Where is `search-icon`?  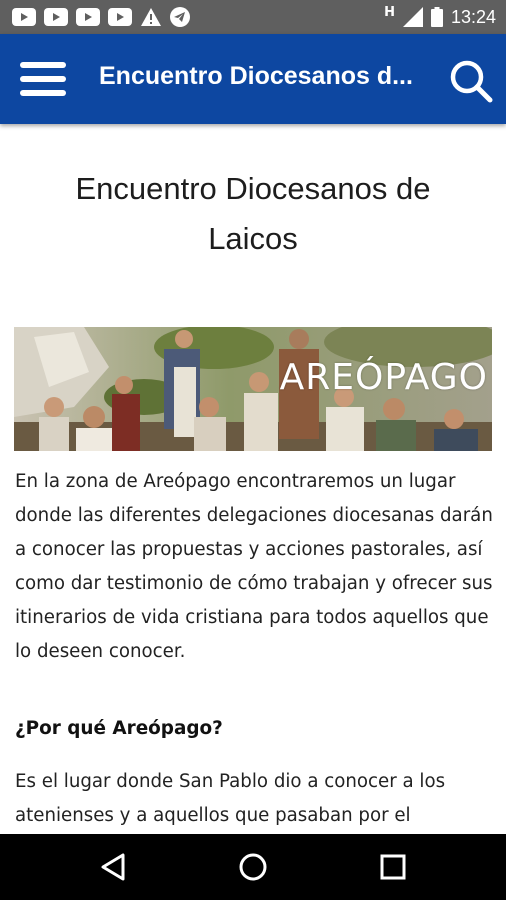 search-icon is located at coordinates (471, 81).